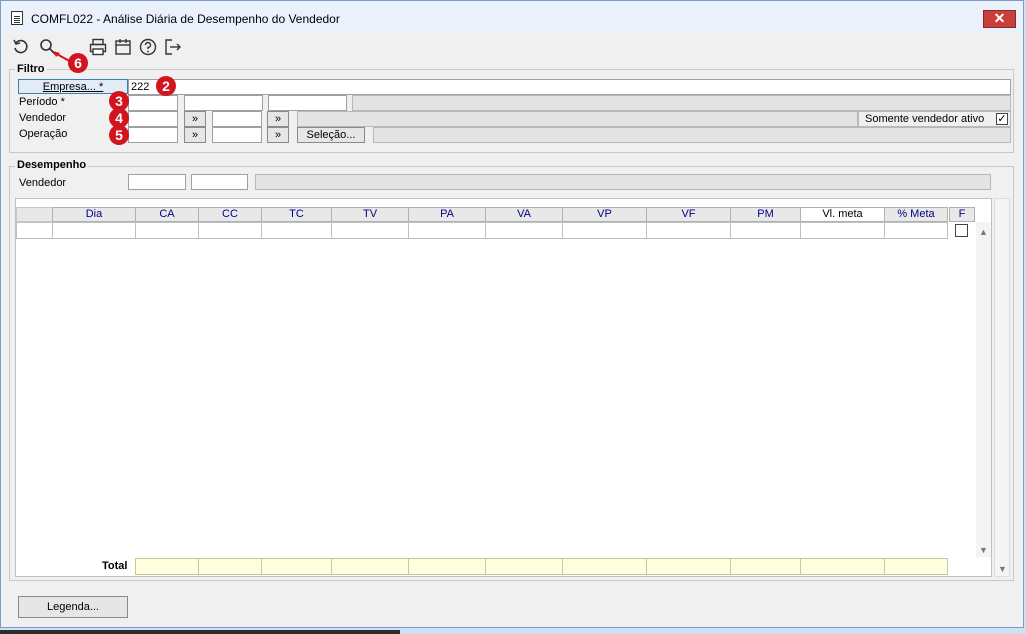 The width and height of the screenshot is (1026, 634). Describe the element at coordinates (370, 230) in the screenshot. I see `grid-cell-tv` at that location.